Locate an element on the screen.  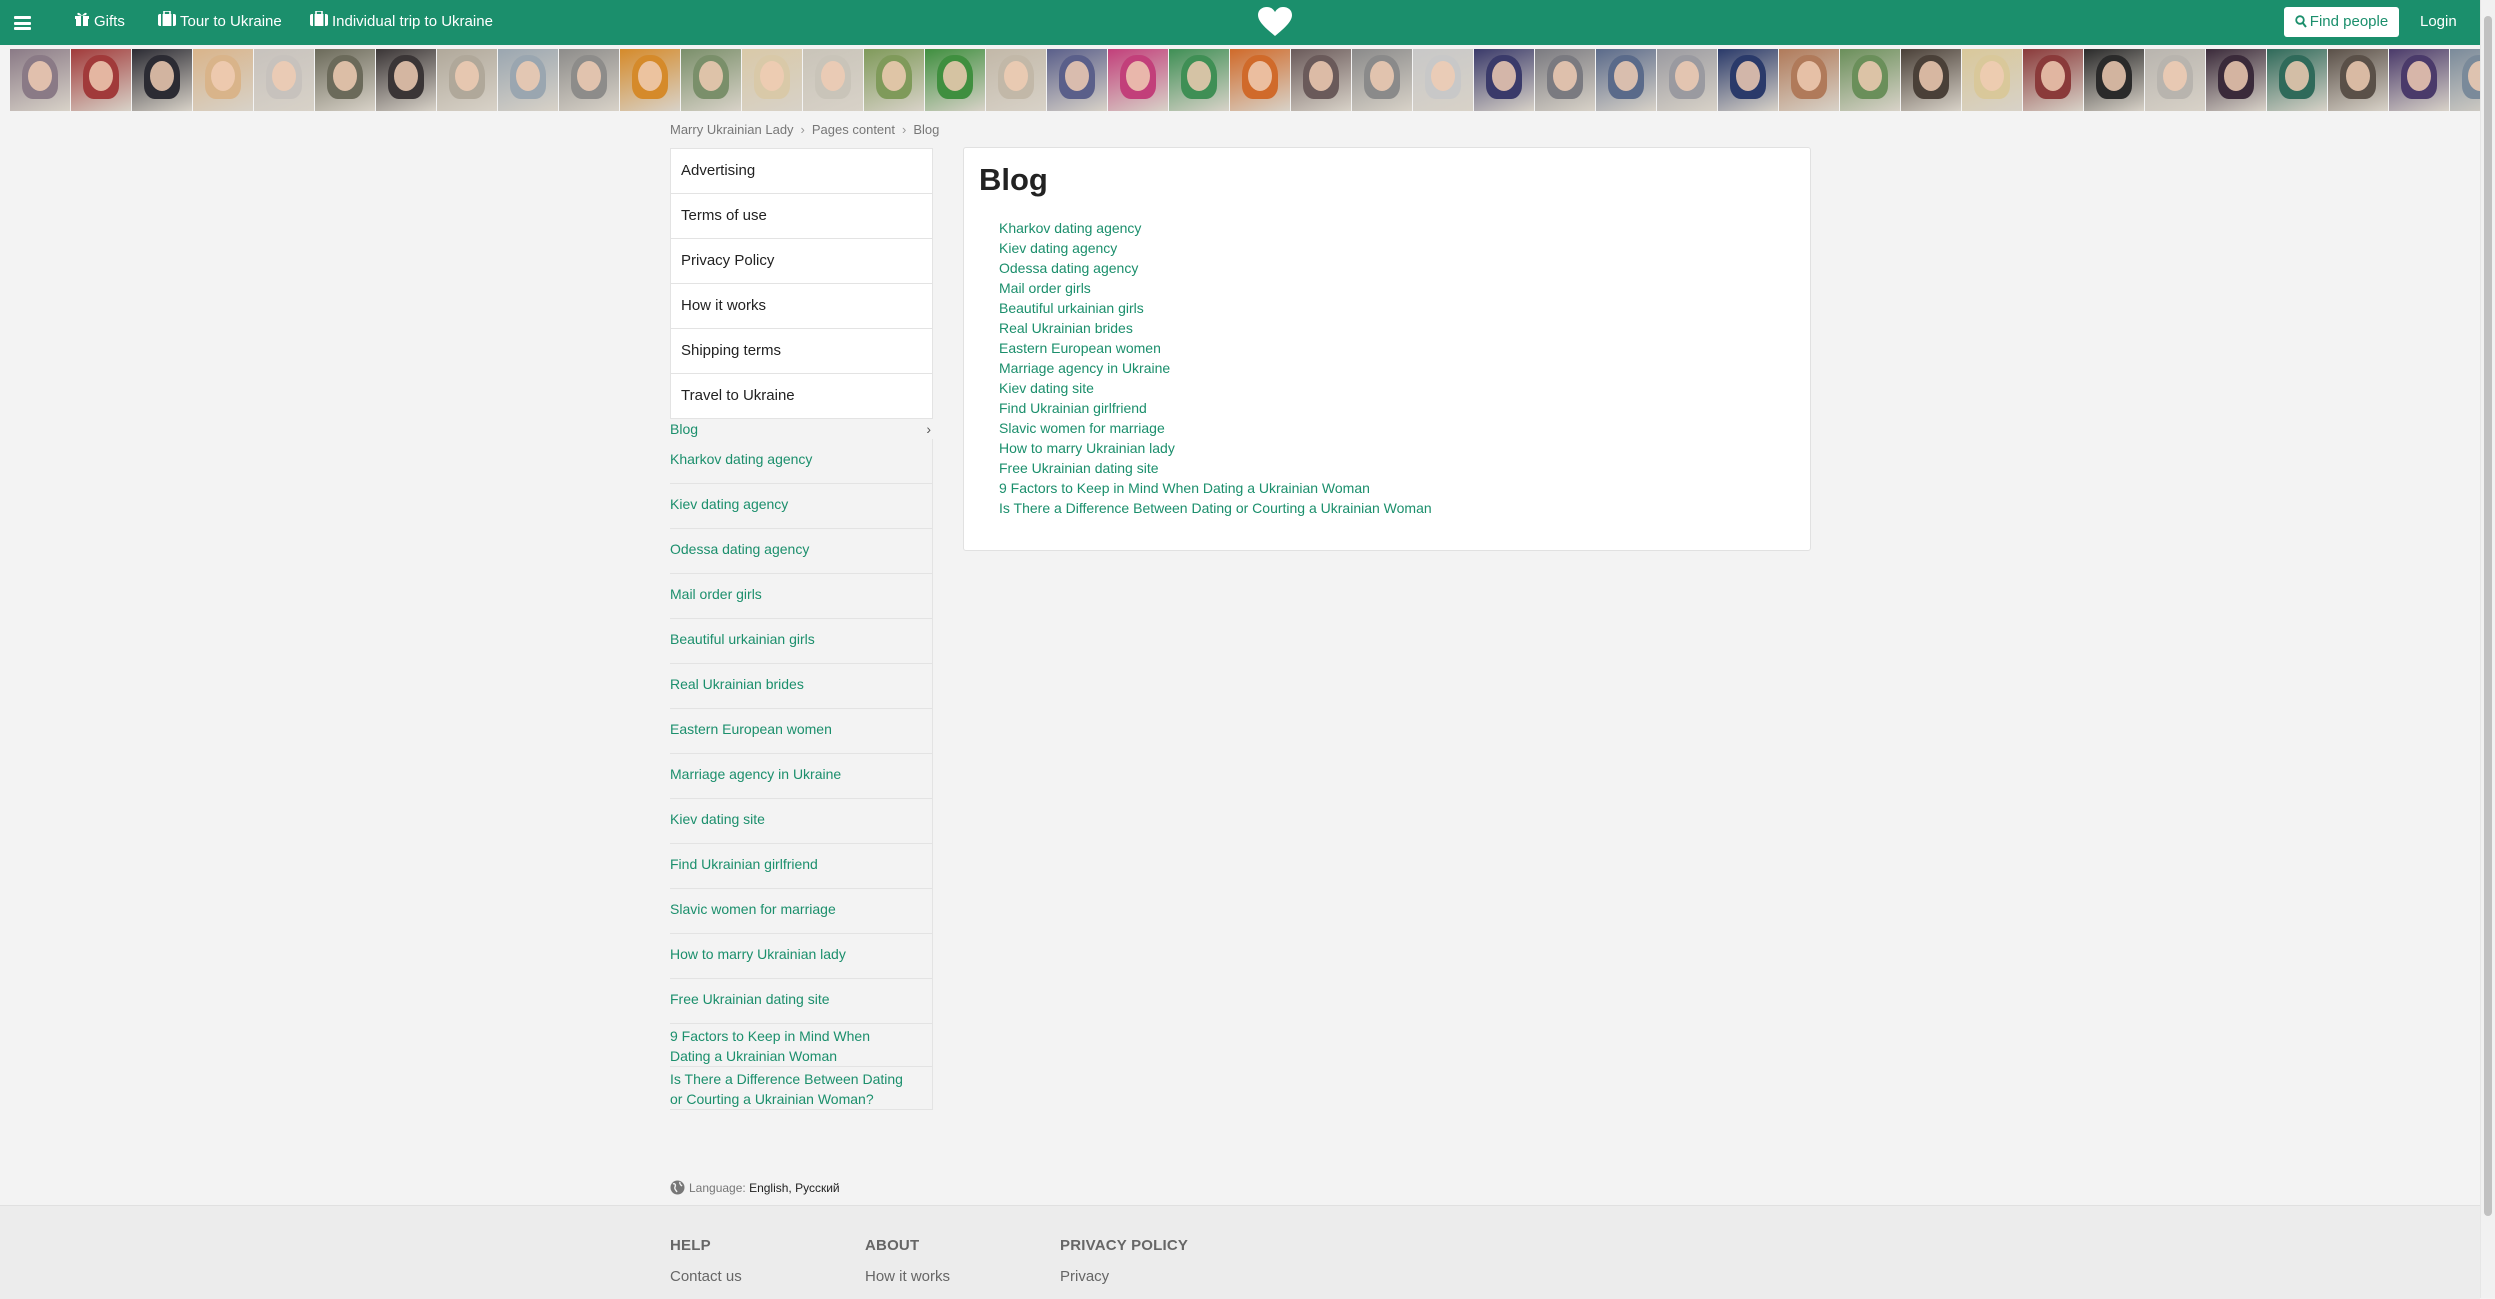
nav-gifts-link: Gifts is located at coordinates (99, 22).